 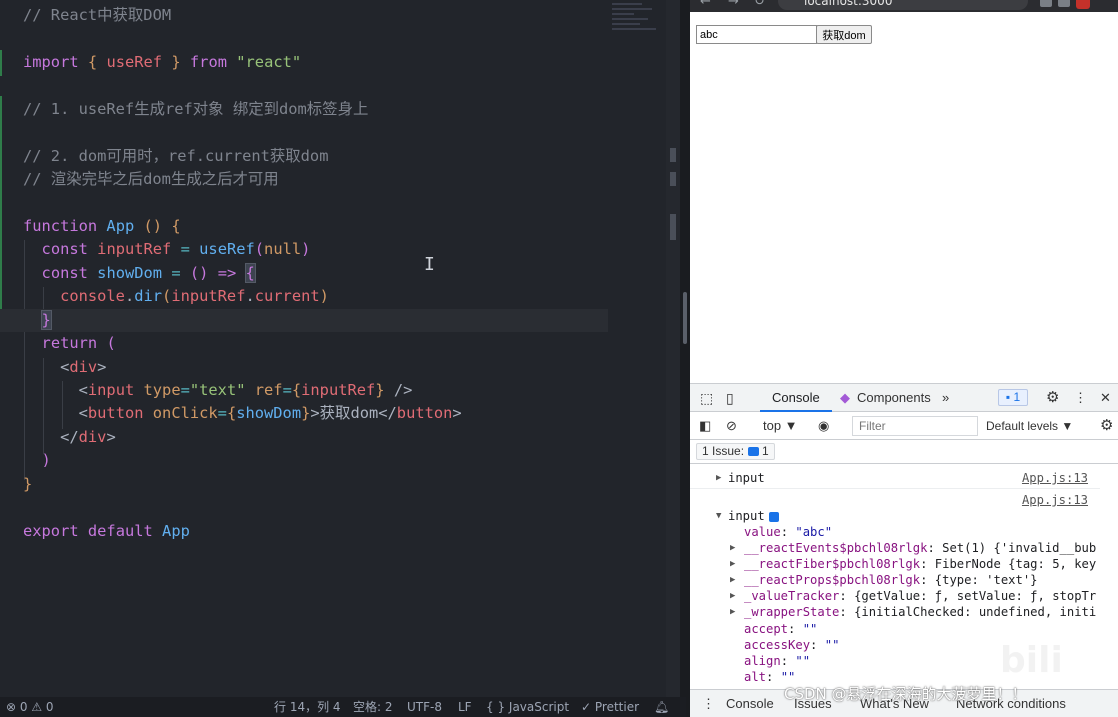 What do you see at coordinates (718, 516) in the screenshot?
I see `collapse-triangle-icon: ▼` at bounding box center [718, 516].